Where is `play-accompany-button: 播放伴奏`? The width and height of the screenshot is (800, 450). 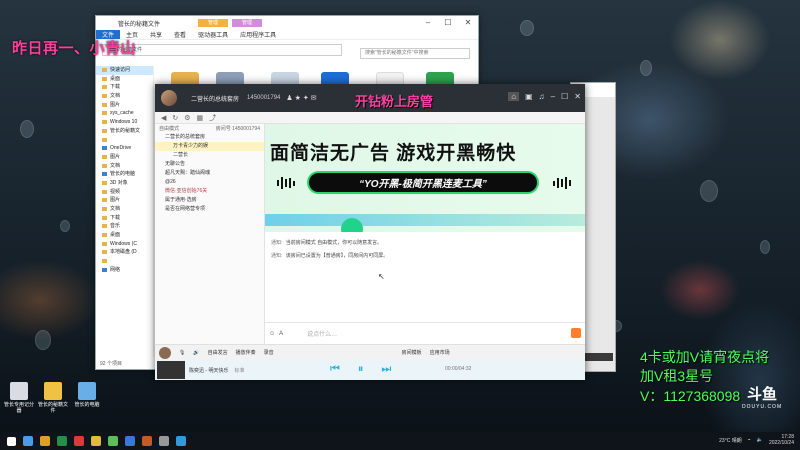
play-accompany-button: 播放伴奏 is located at coordinates (246, 352).